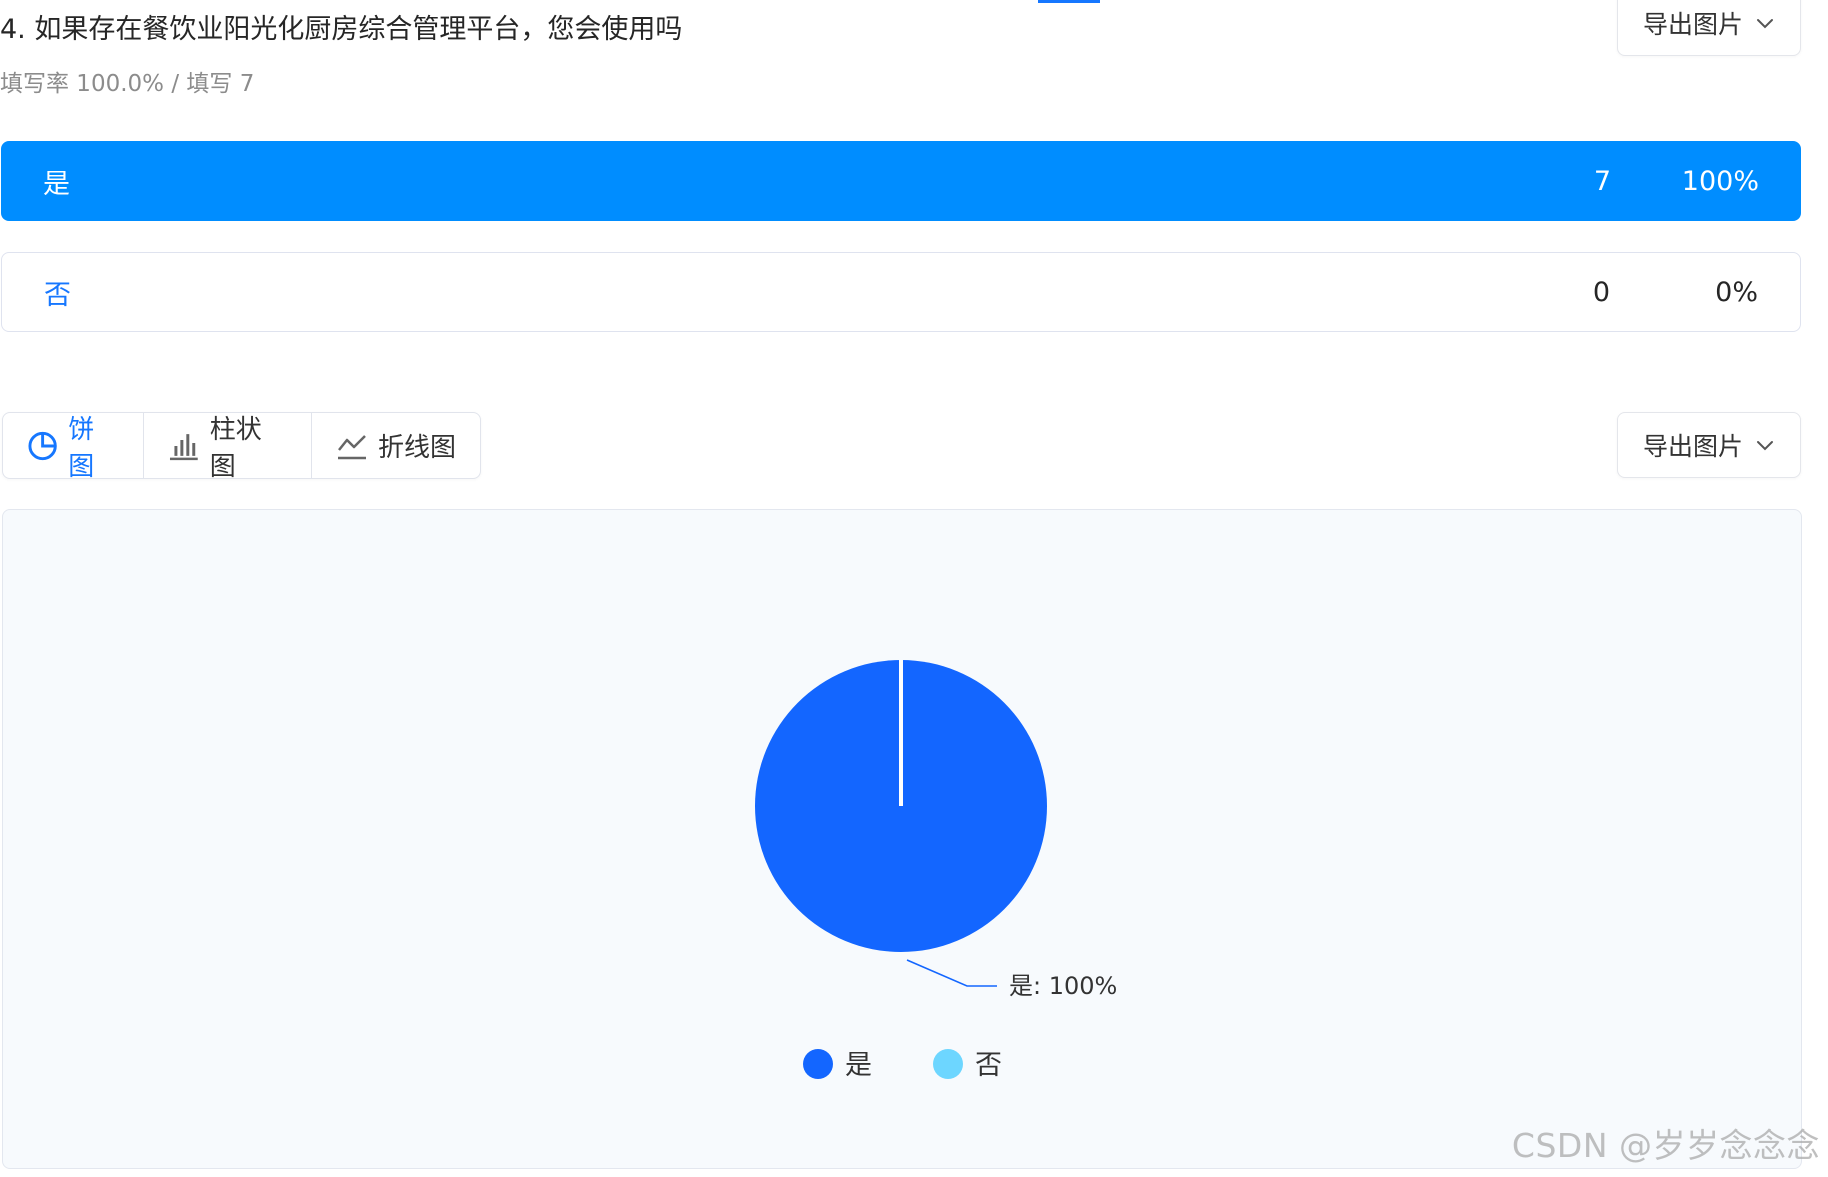 Image resolution: width=1828 pixels, height=1177 pixels. I want to click on tab-label: 折线图, so click(417, 448).